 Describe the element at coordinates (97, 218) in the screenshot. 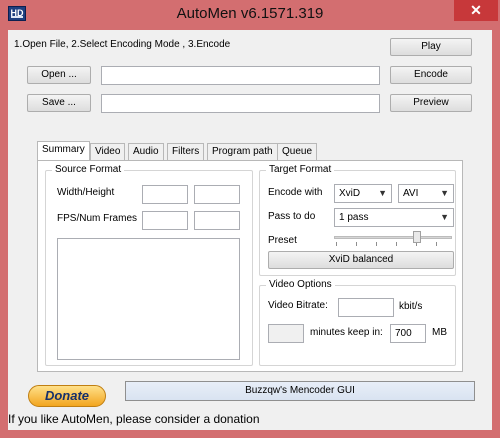

I see `fps-frames-label: FPS/Num Frames` at that location.